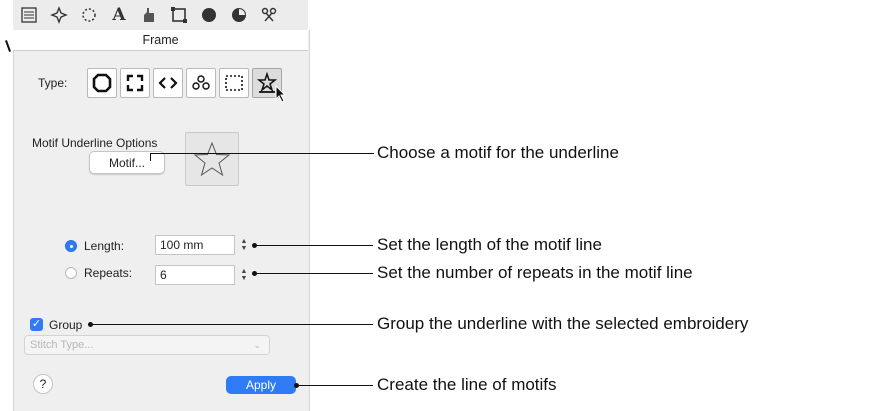  I want to click on panel-title: Frame, so click(160, 40).